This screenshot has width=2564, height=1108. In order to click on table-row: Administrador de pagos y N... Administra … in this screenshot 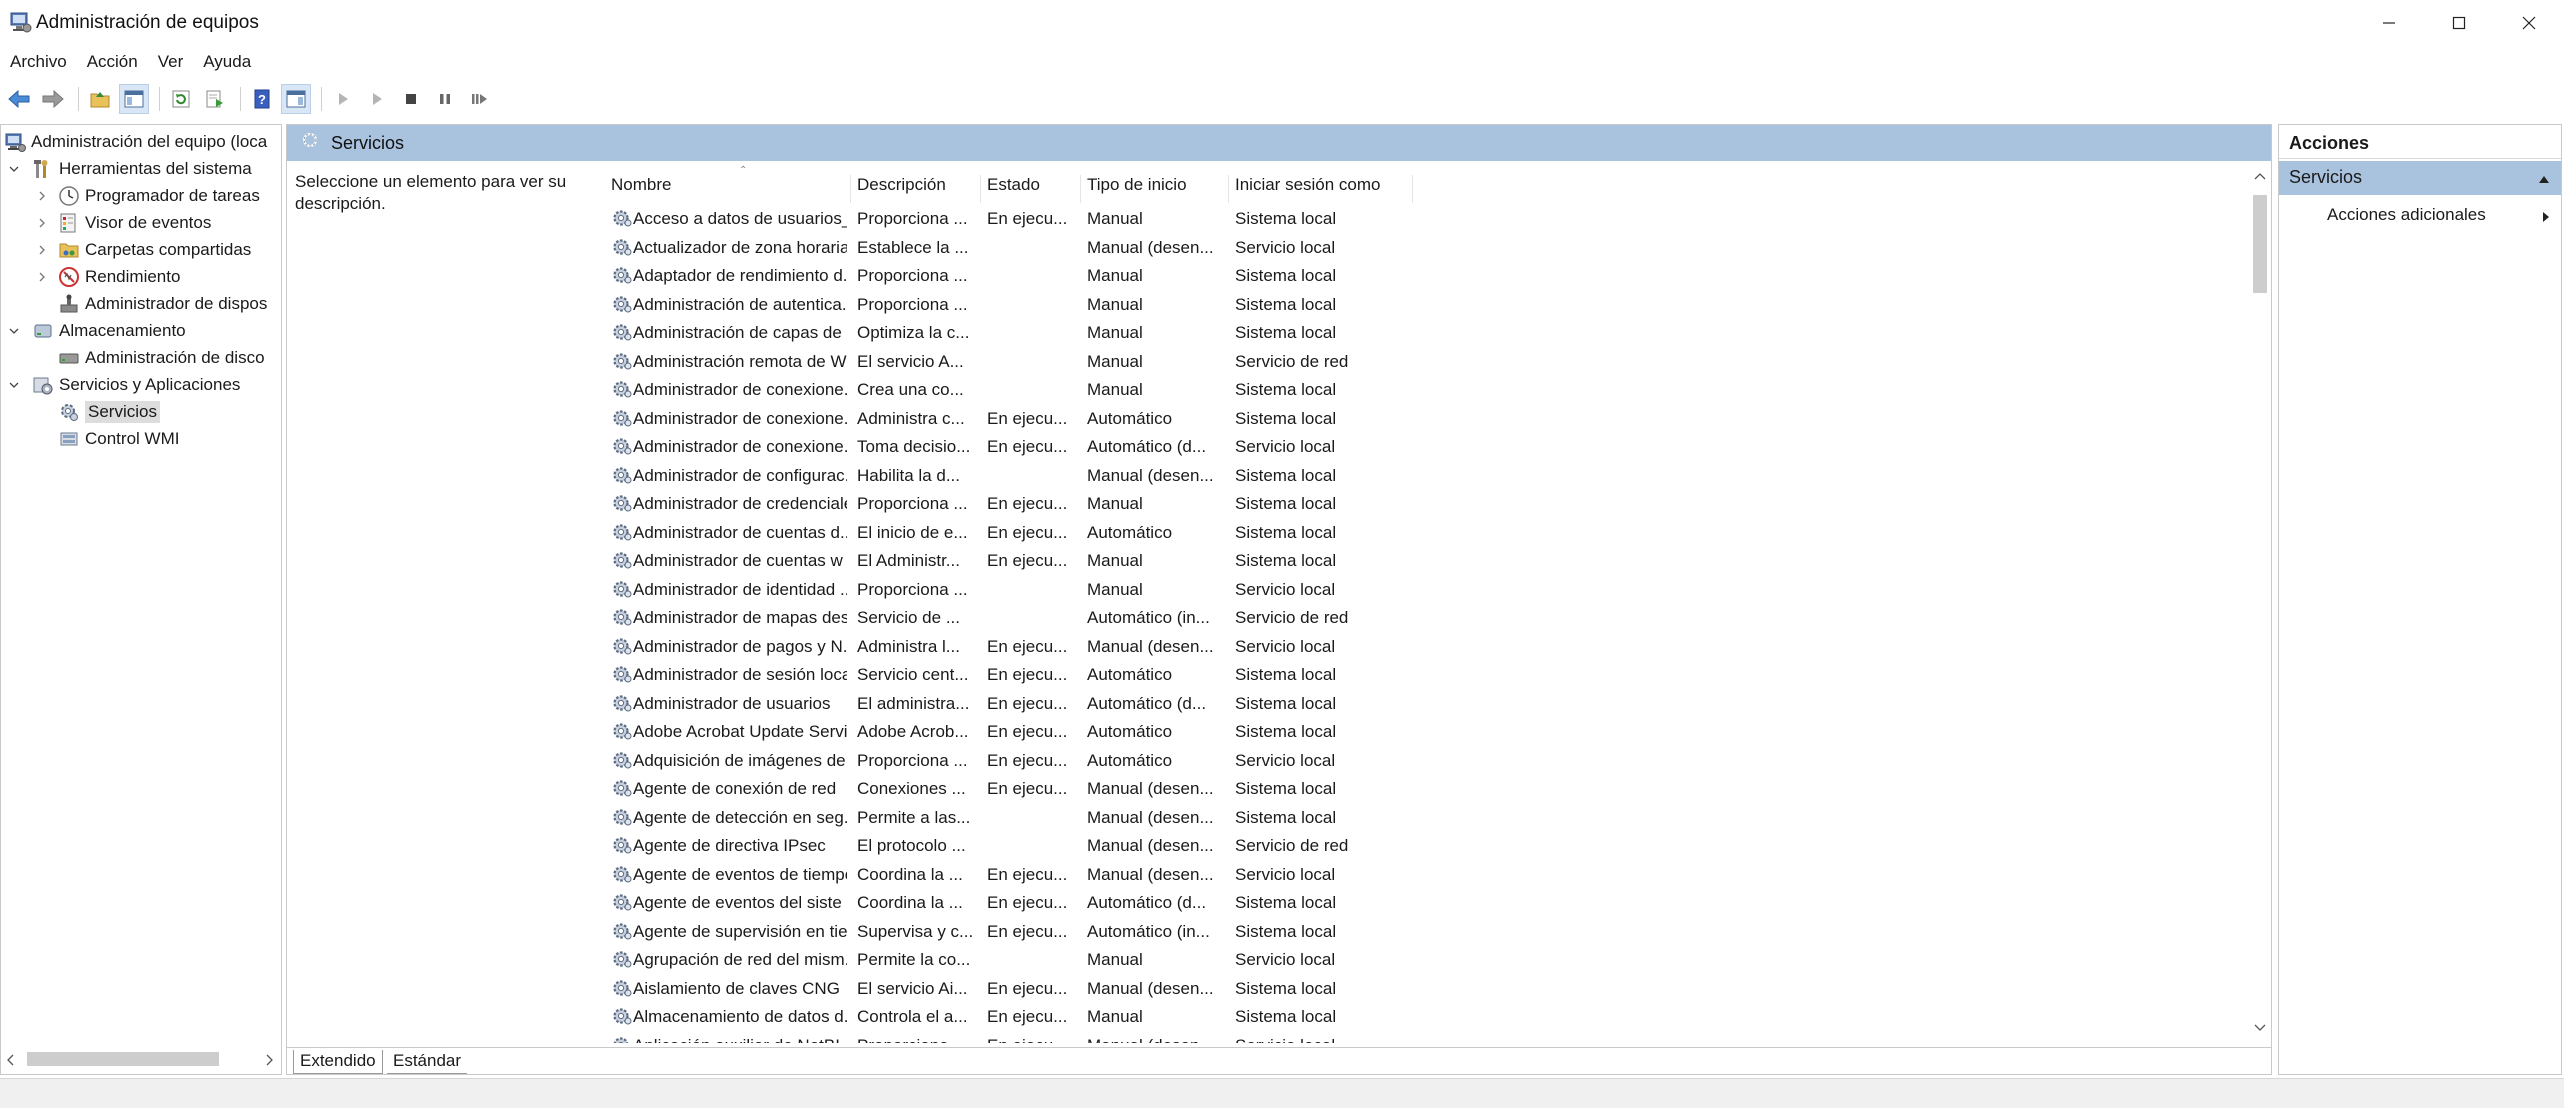, I will do `click(1055, 647)`.